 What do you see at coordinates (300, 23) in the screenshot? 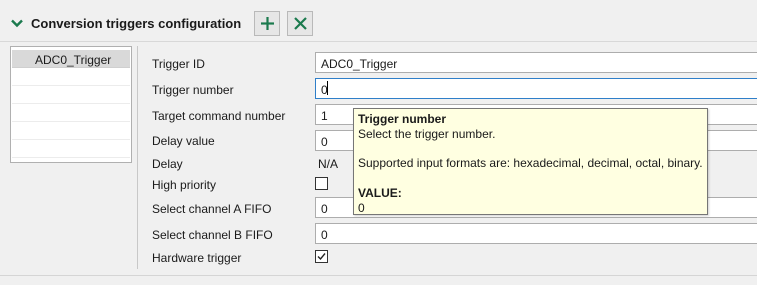
I see `remove-trigger-button` at bounding box center [300, 23].